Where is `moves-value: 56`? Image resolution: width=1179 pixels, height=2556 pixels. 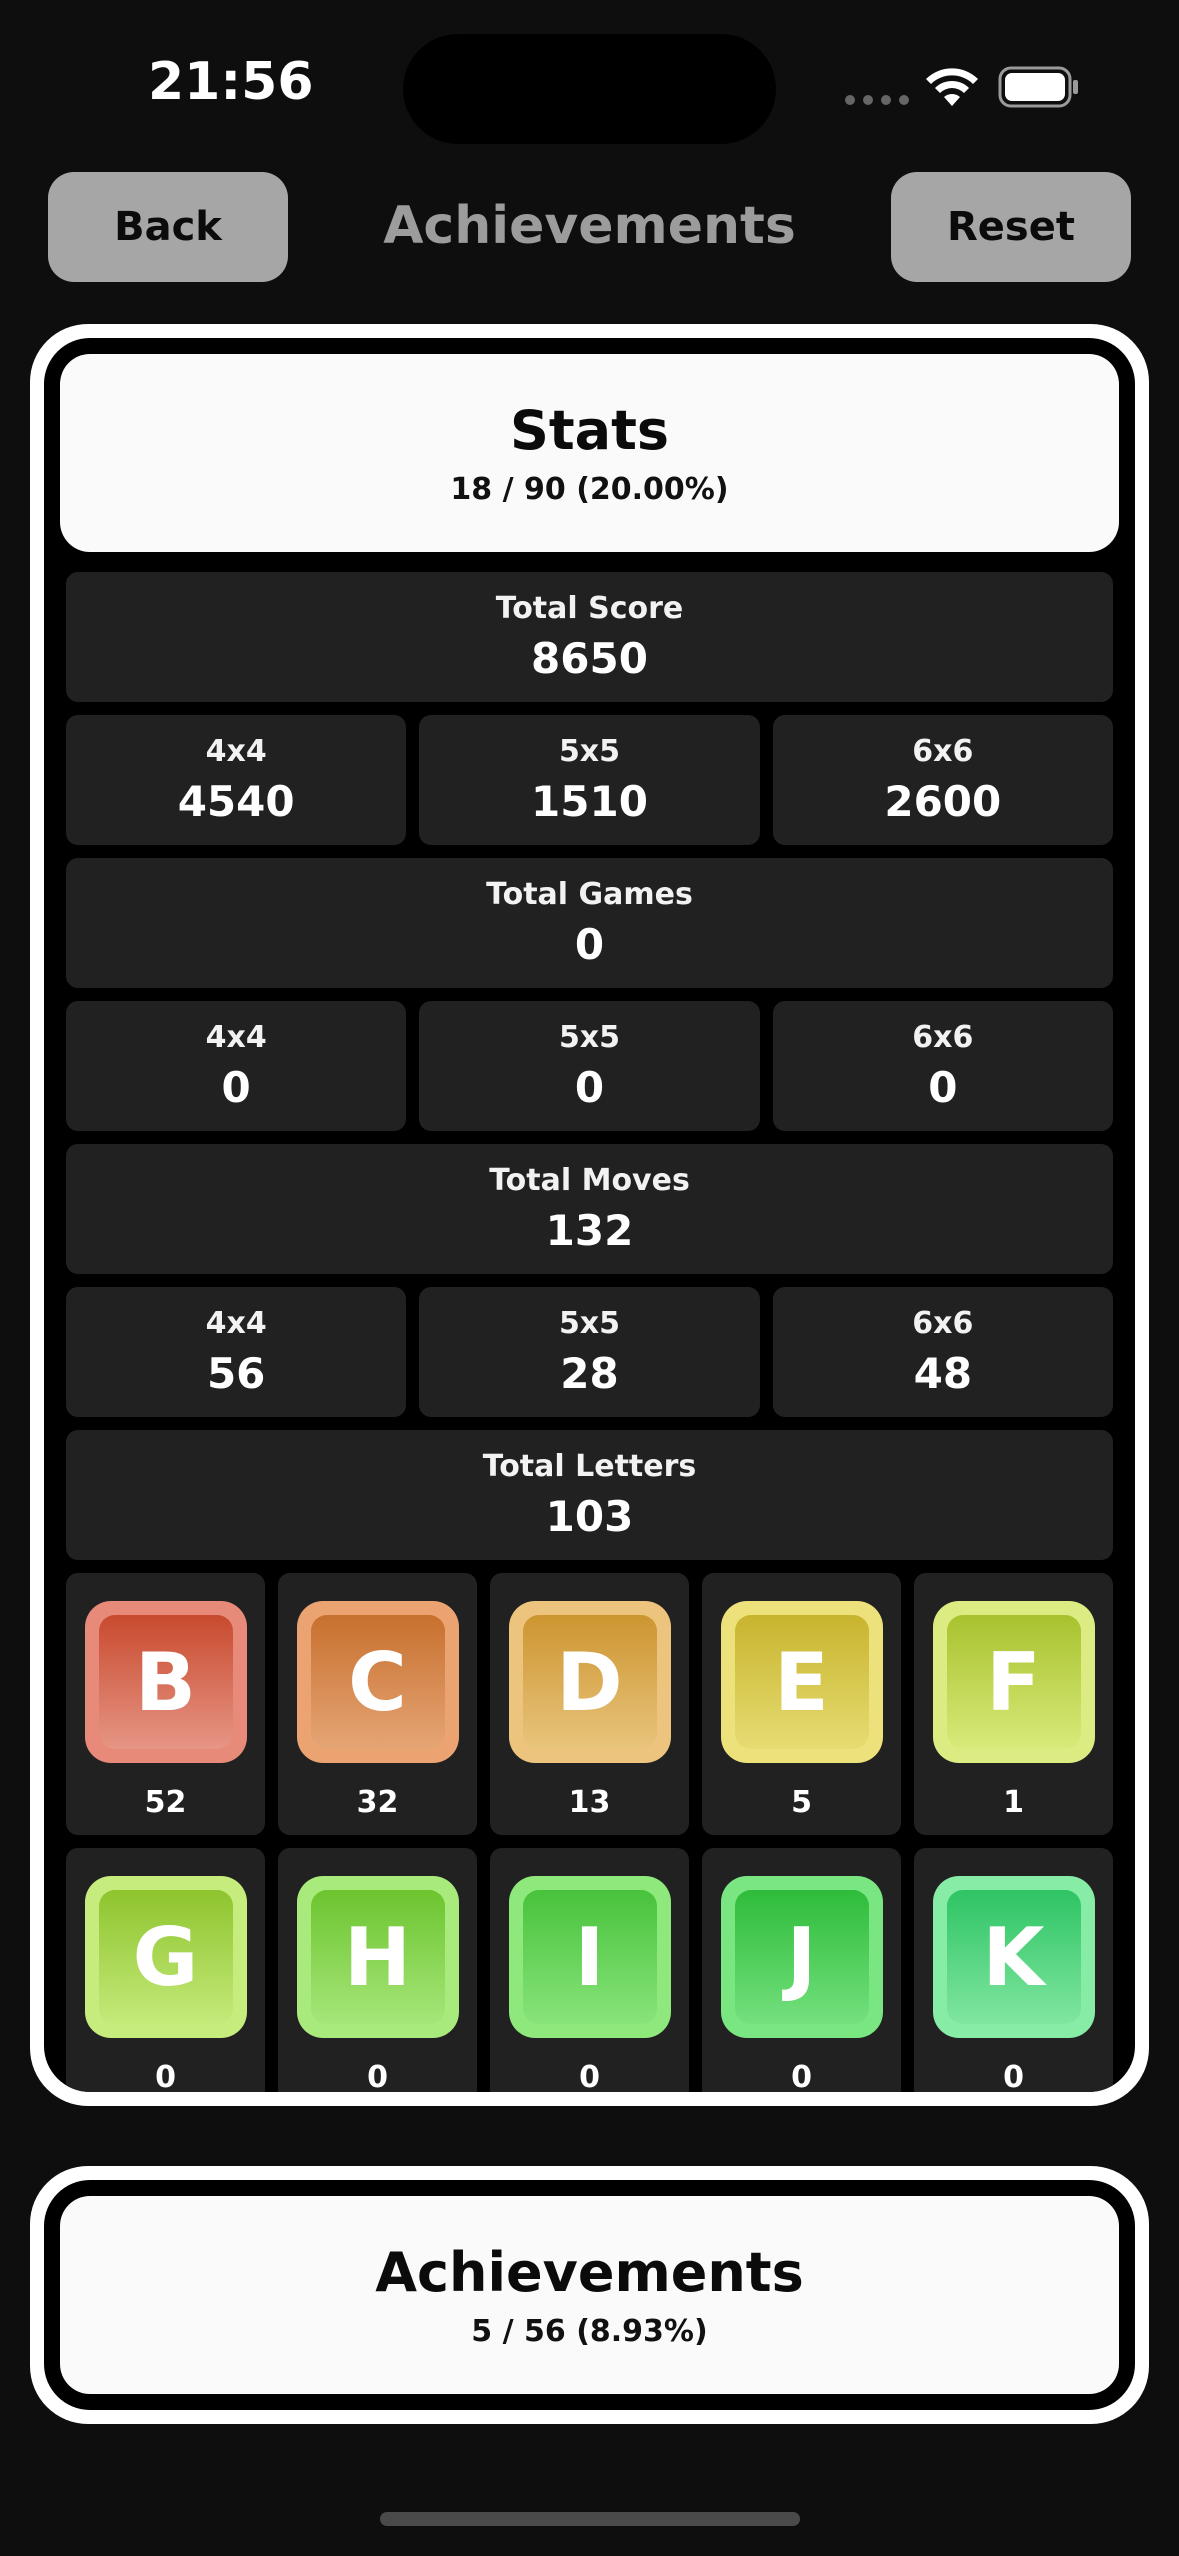
moves-value: 56 is located at coordinates (236, 1373).